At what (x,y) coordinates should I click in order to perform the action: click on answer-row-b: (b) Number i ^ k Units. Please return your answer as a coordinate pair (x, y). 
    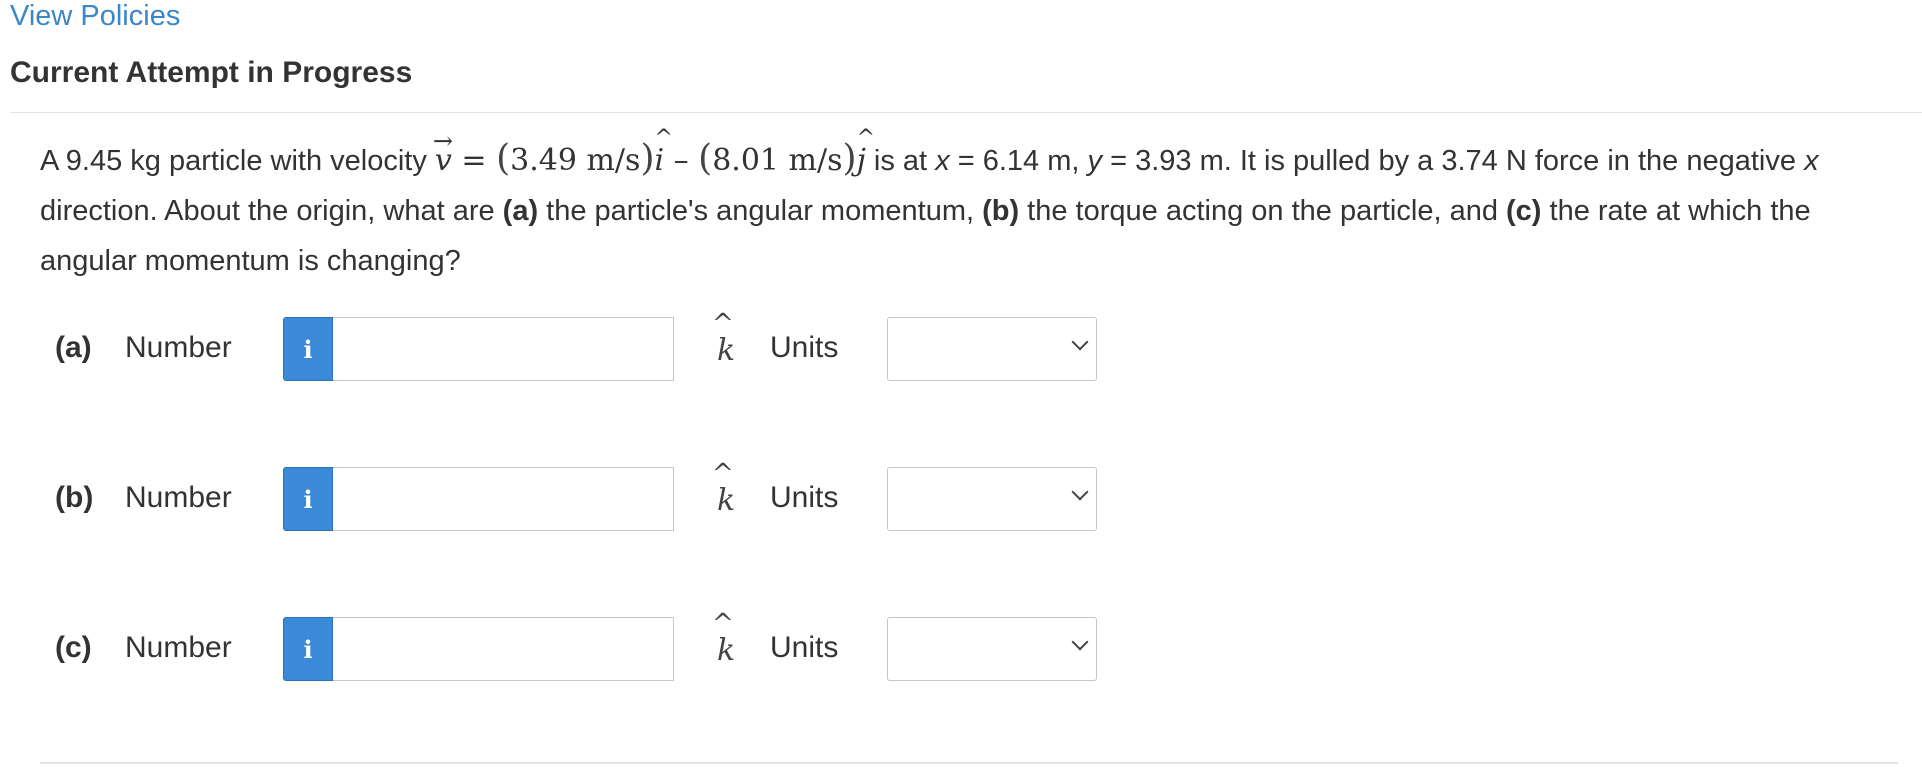
    Looking at the image, I should click on (600, 496).